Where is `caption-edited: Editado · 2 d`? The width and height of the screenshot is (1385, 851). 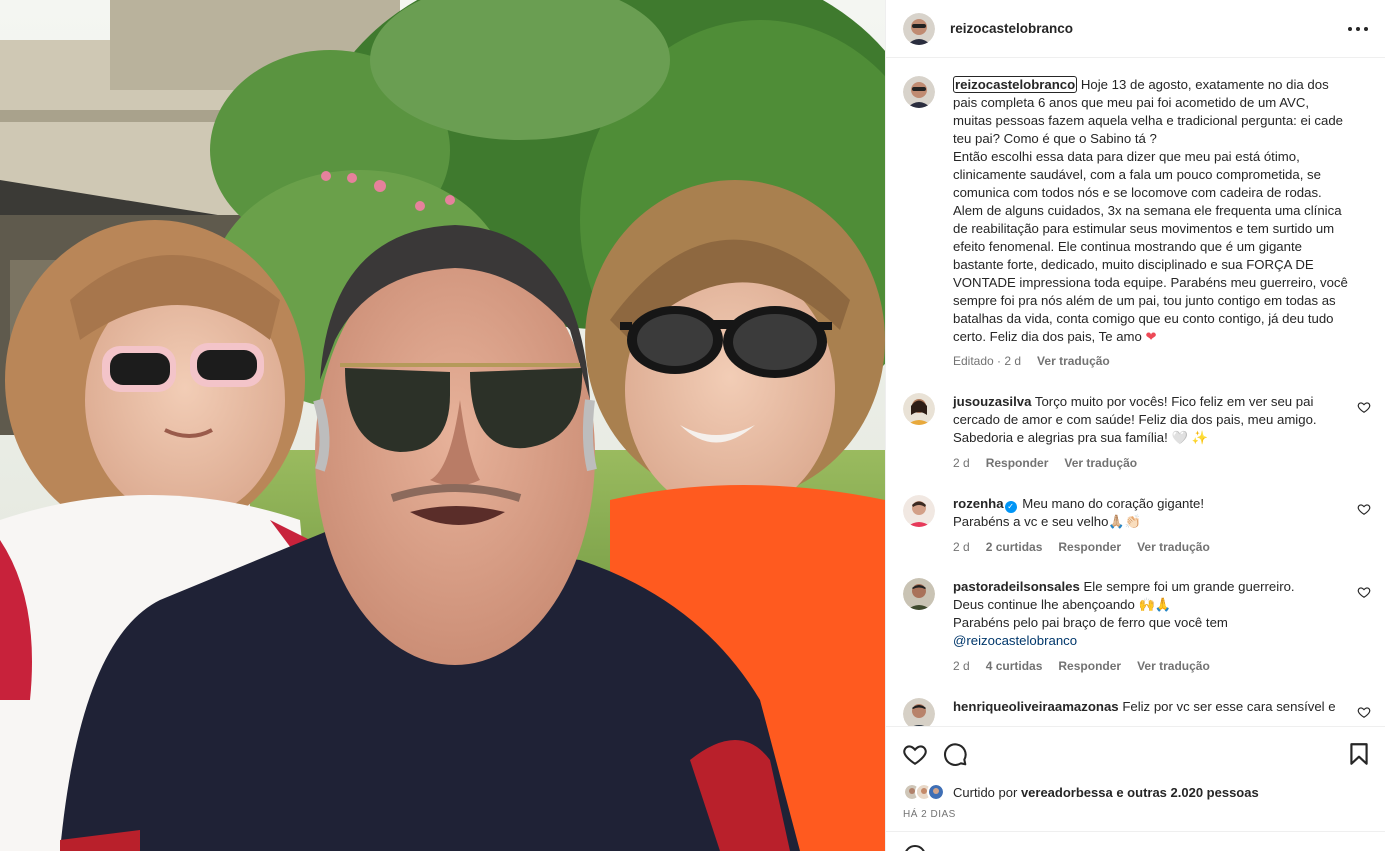 caption-edited: Editado · 2 d is located at coordinates (987, 361).